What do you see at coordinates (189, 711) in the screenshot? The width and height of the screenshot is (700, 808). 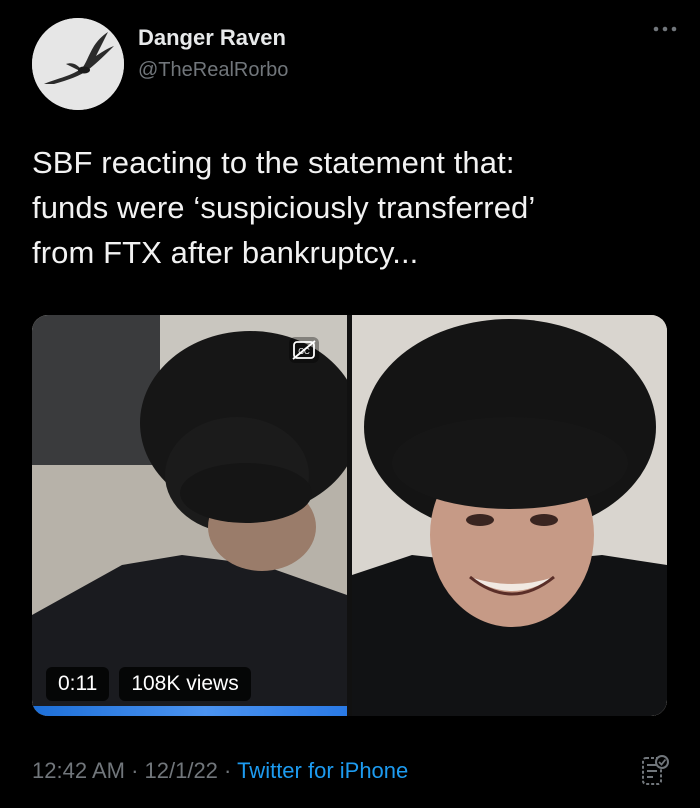 I see `video-progress-bar` at bounding box center [189, 711].